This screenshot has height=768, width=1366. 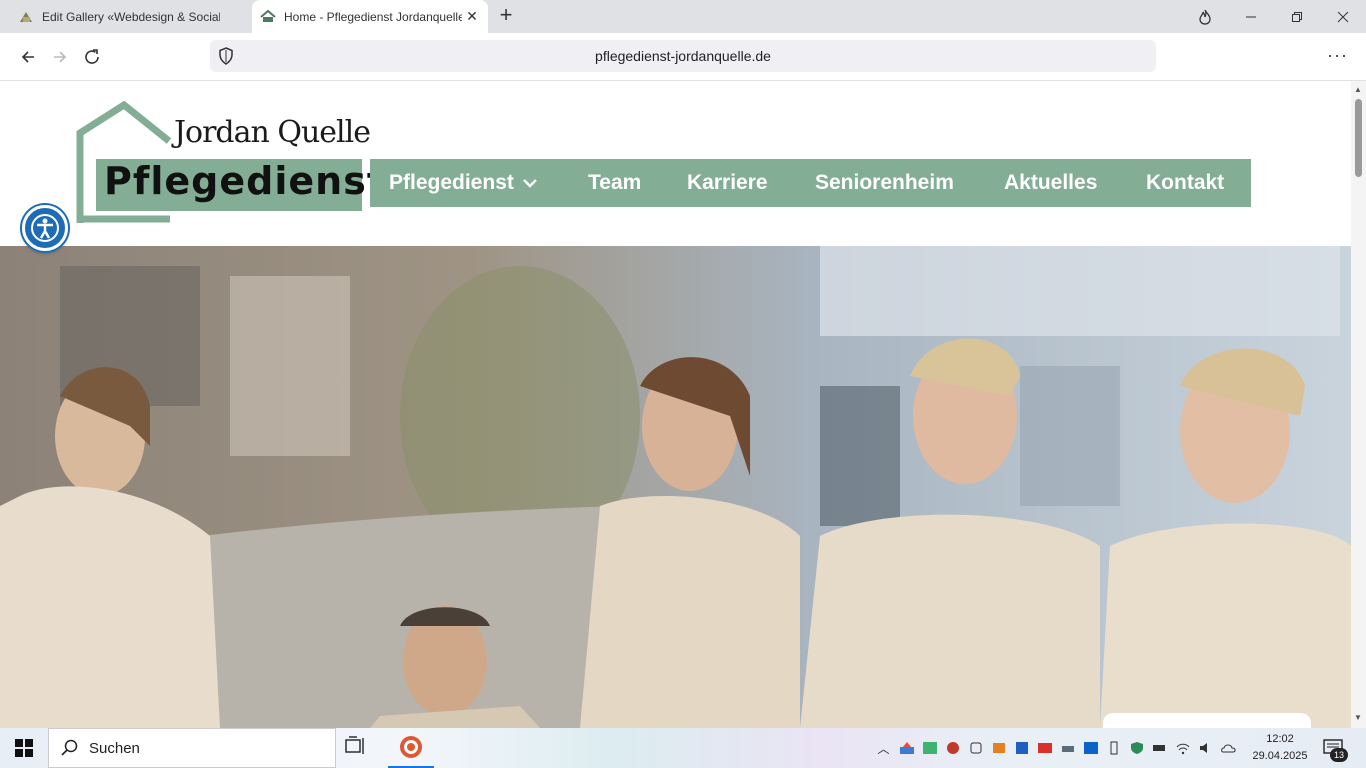 I want to click on logo-wordmark-top: Jordan Quelle, so click(x=272, y=132).